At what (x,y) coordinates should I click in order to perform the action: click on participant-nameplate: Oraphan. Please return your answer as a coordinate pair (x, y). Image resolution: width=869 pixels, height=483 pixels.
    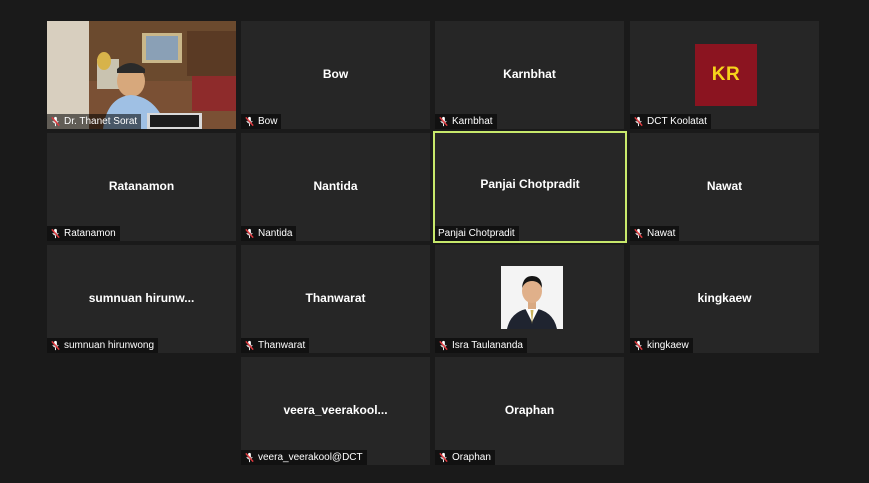
    Looking at the image, I should click on (465, 457).